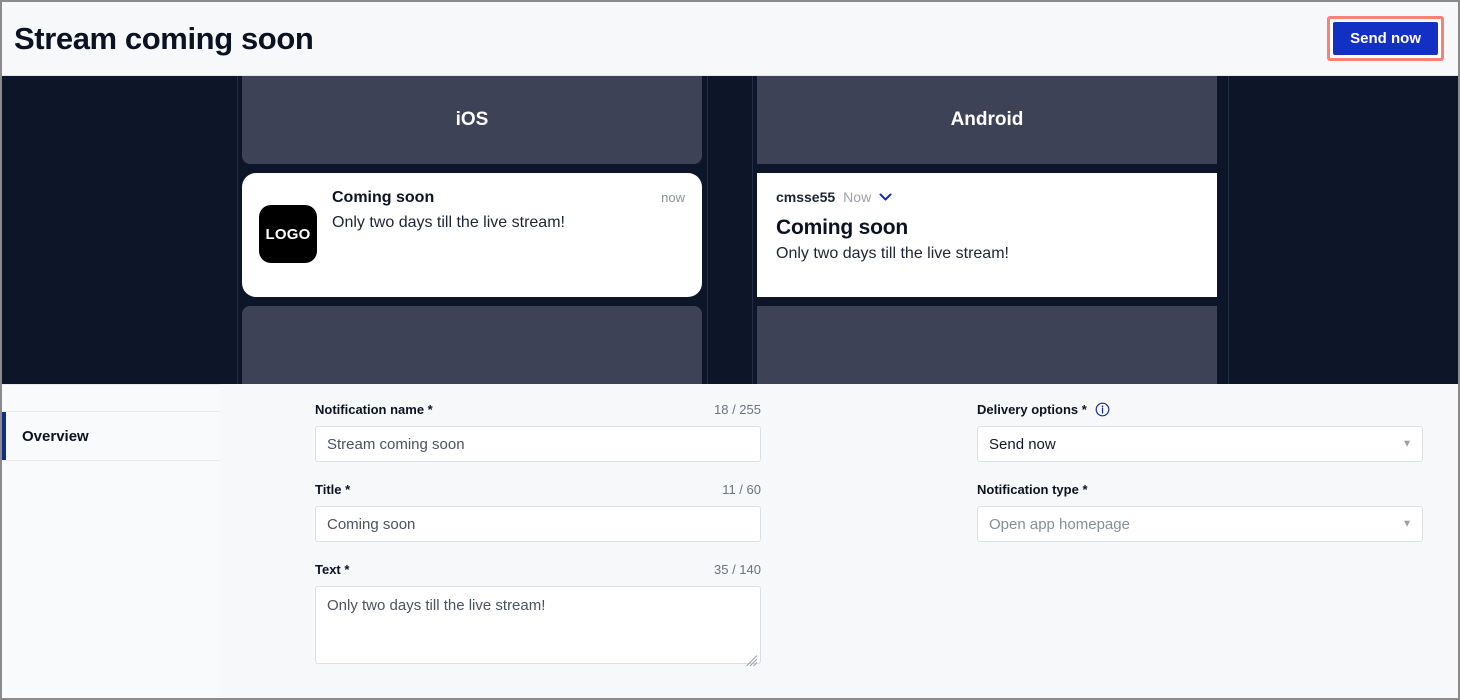 This screenshot has width=1460, height=700. What do you see at coordinates (987, 345) in the screenshot?
I see `android-preview-filler` at bounding box center [987, 345].